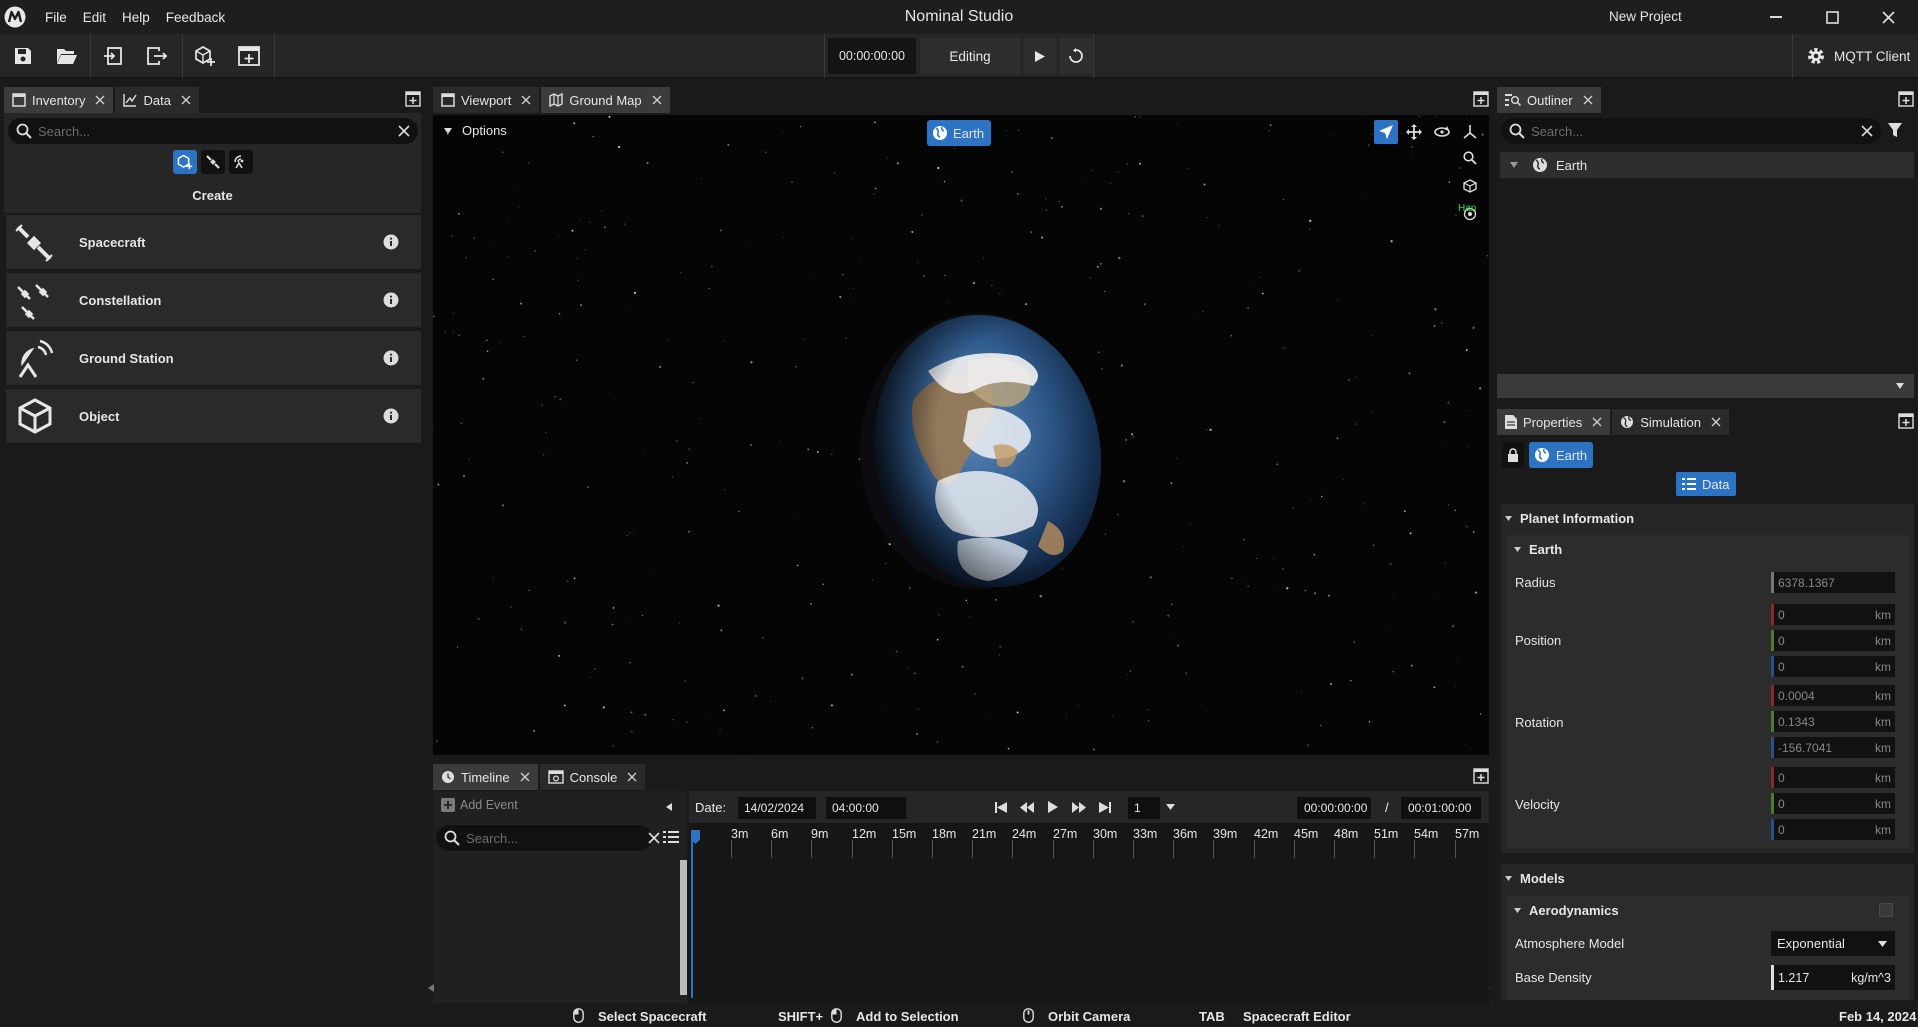  What do you see at coordinates (592, 777) in the screenshot?
I see `tab-console: Console` at bounding box center [592, 777].